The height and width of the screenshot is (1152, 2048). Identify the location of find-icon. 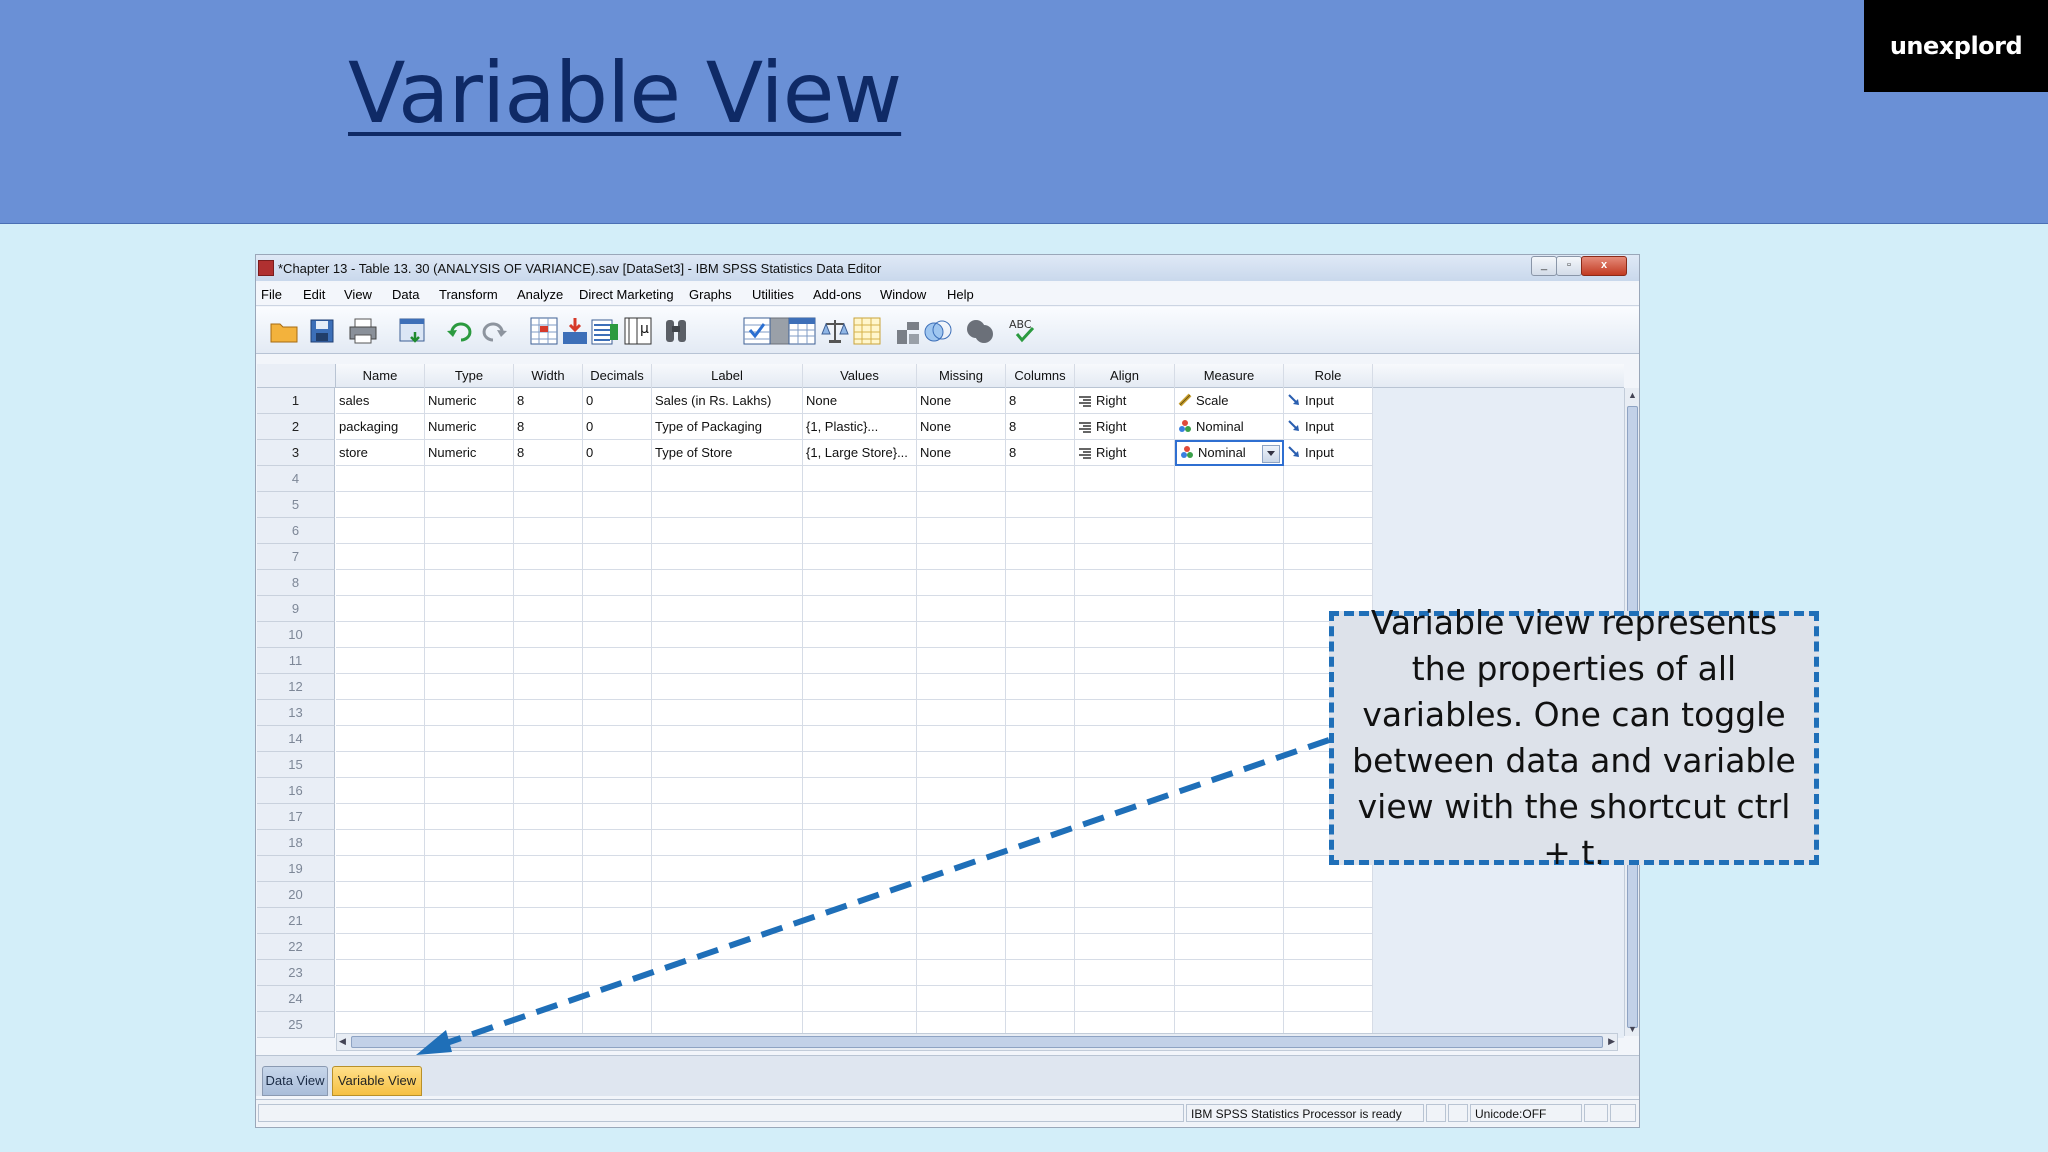
(676, 331).